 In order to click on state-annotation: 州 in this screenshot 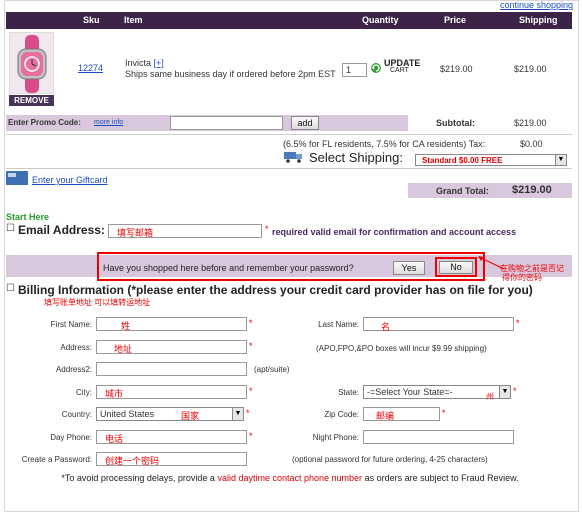, I will do `click(490, 396)`.